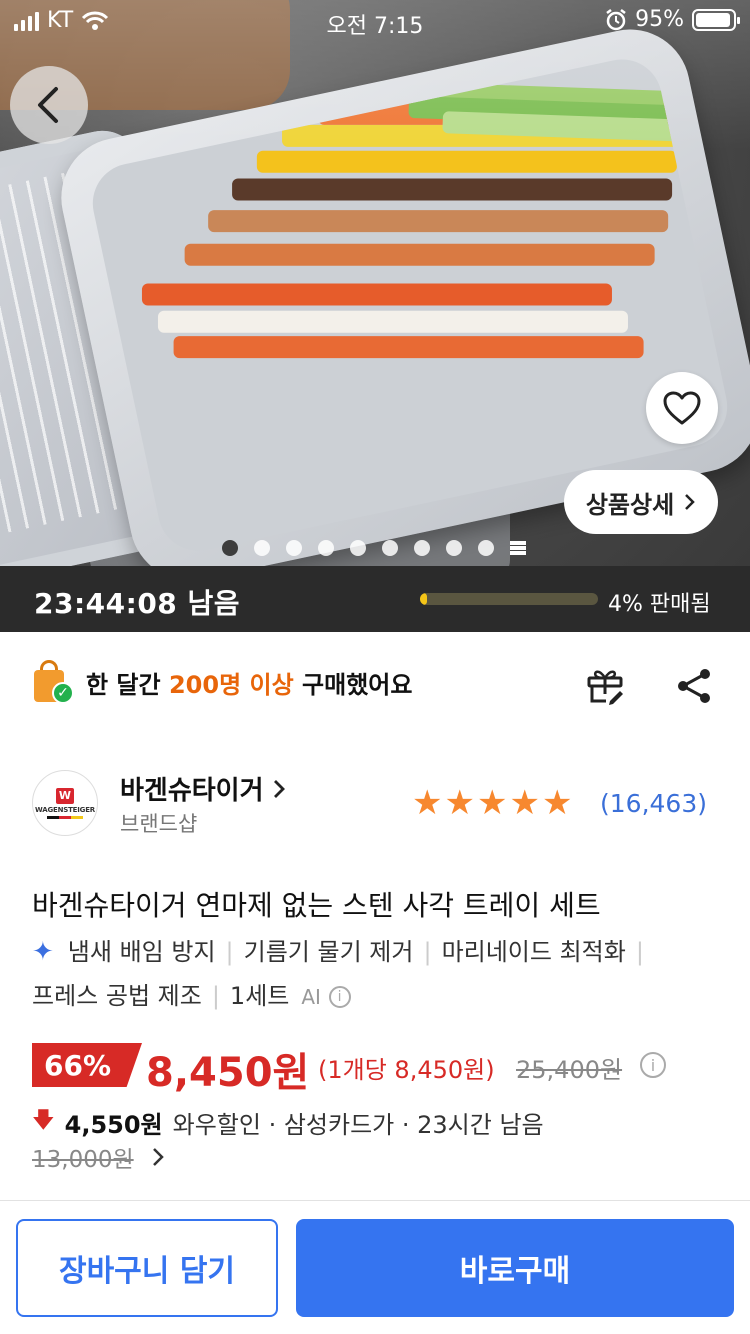 This screenshot has height=1334, width=750. I want to click on unit-price: (1개당 8,450원), so click(406, 1070).